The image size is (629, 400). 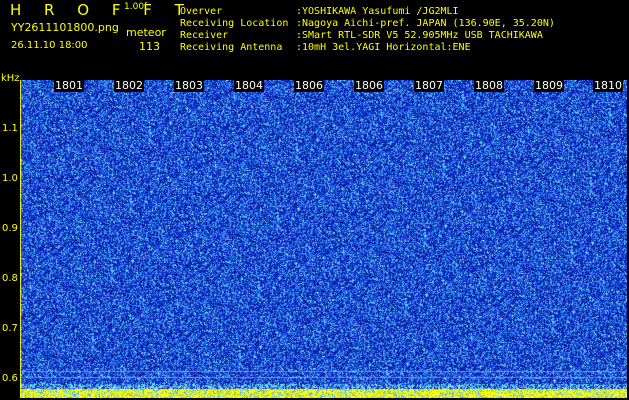 What do you see at coordinates (489, 85) in the screenshot?
I see `x-tick-label: 1808` at bounding box center [489, 85].